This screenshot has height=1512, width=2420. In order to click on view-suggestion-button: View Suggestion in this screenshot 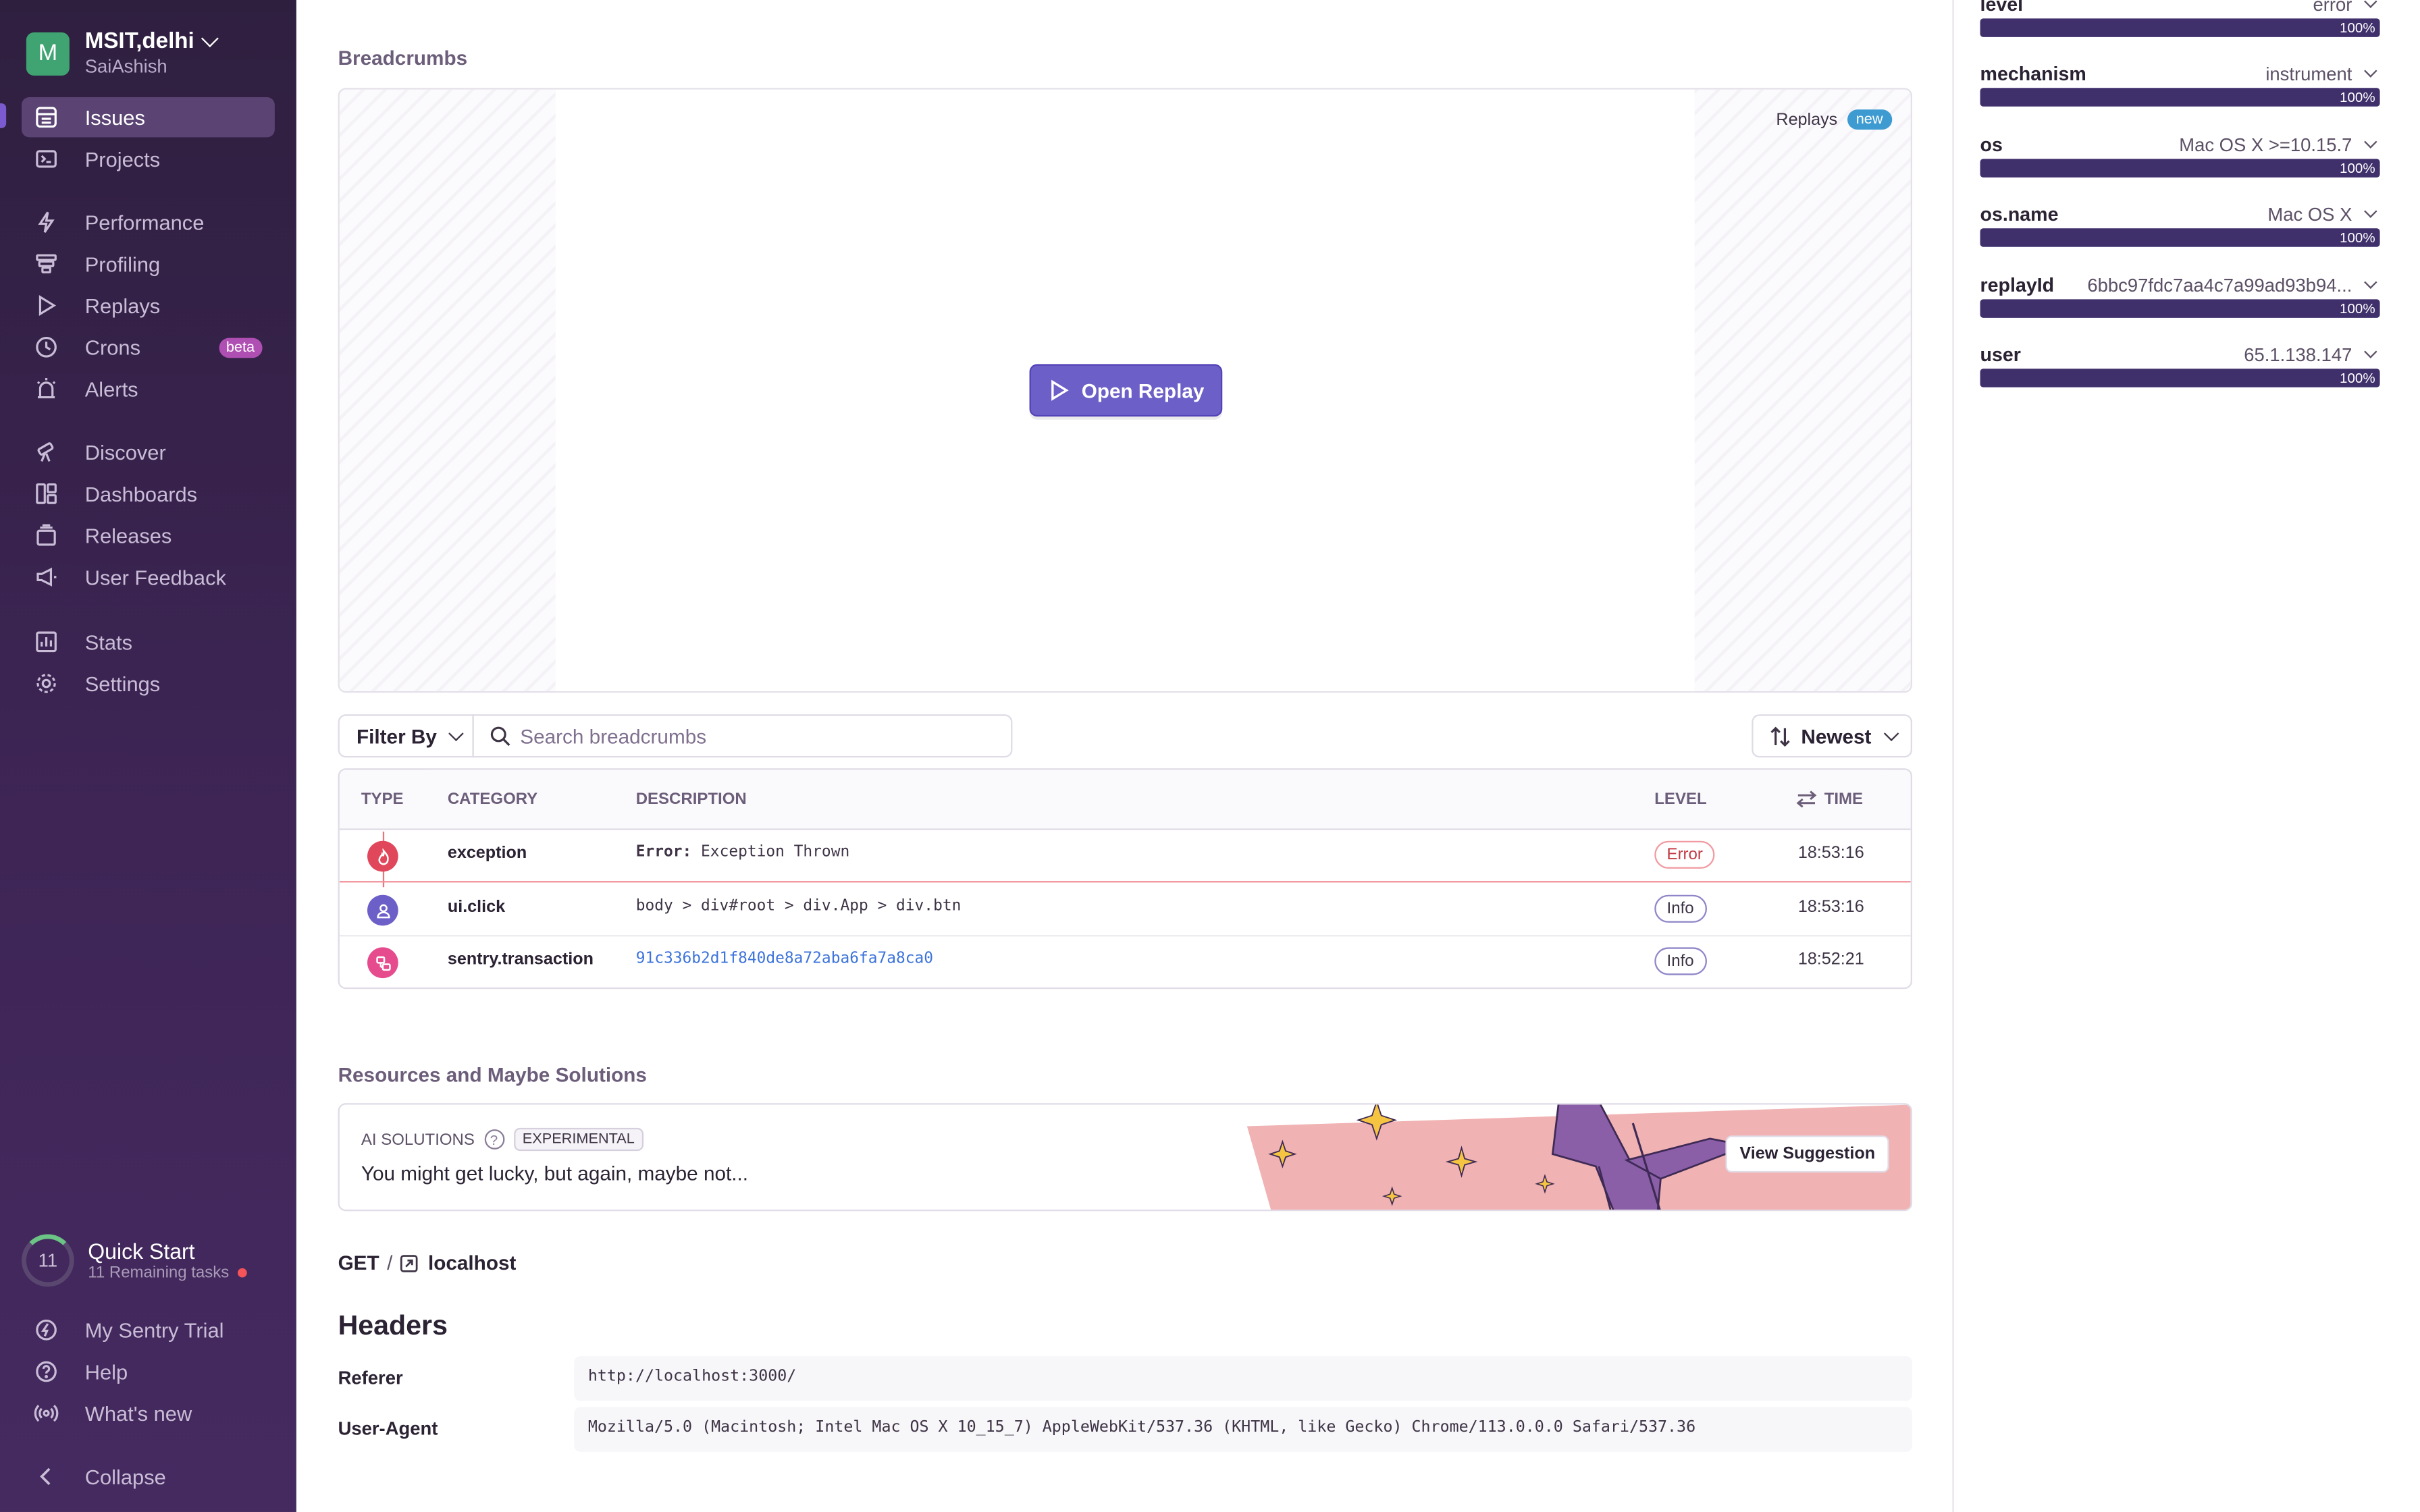, I will do `click(1807, 1154)`.